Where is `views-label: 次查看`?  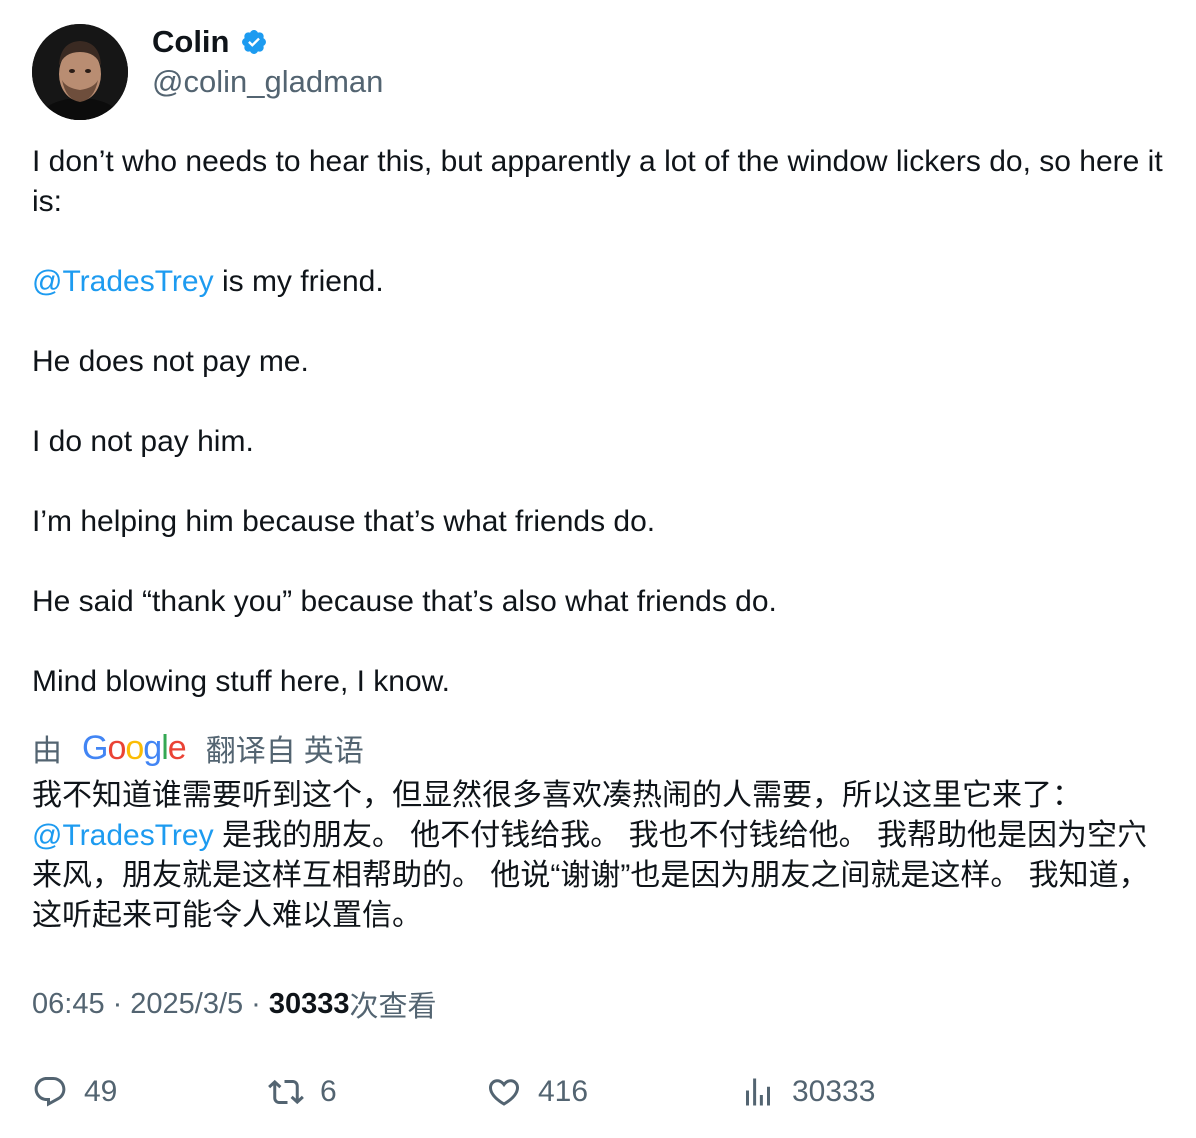 views-label: 次查看 is located at coordinates (393, 1007).